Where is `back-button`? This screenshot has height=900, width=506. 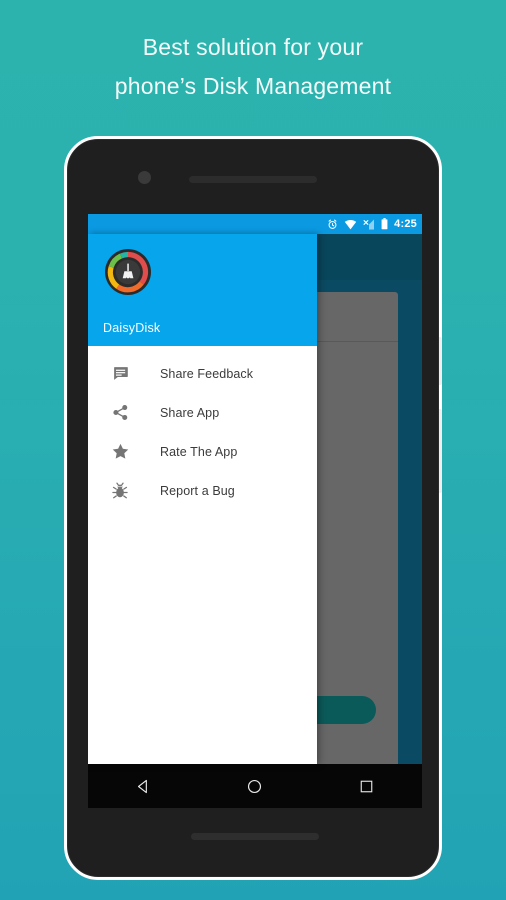
back-button is located at coordinates (144, 786).